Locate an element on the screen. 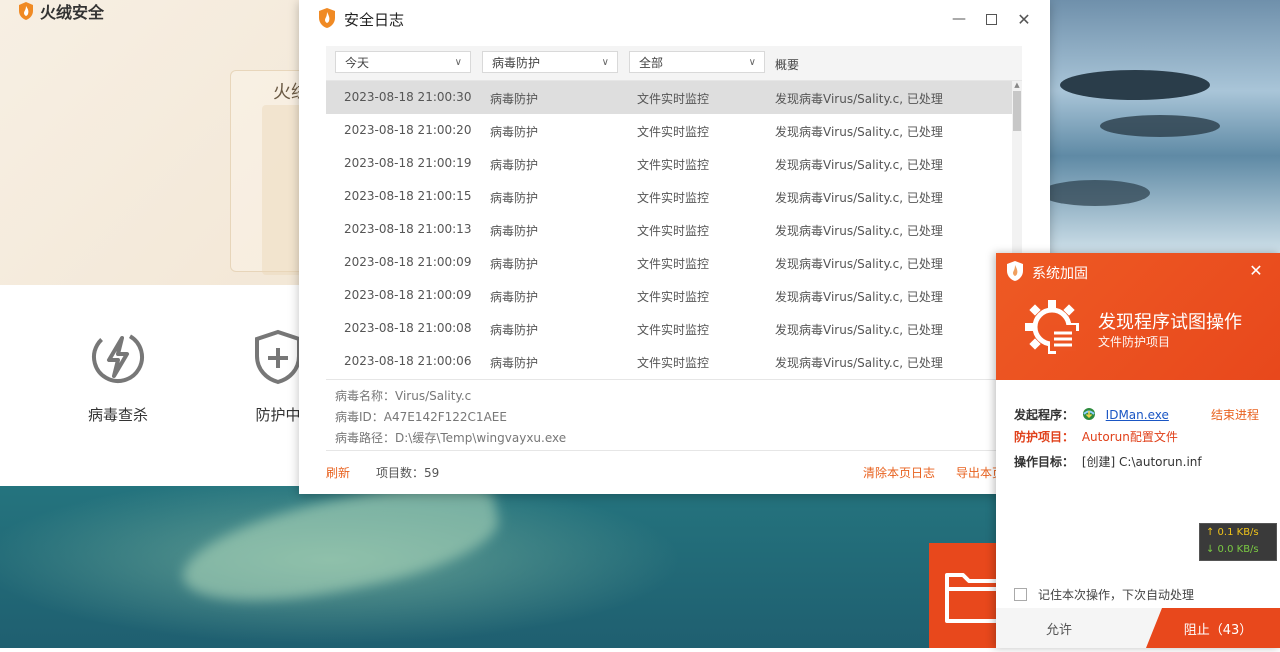 This screenshot has height=652, width=1280. remember-choice-row: 记住本次操作，下次自动处理 is located at coordinates (1104, 594).